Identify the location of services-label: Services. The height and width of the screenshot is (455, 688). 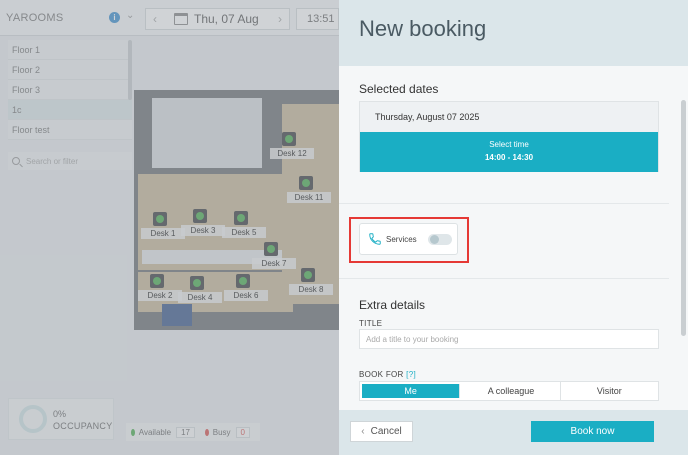
(401, 239).